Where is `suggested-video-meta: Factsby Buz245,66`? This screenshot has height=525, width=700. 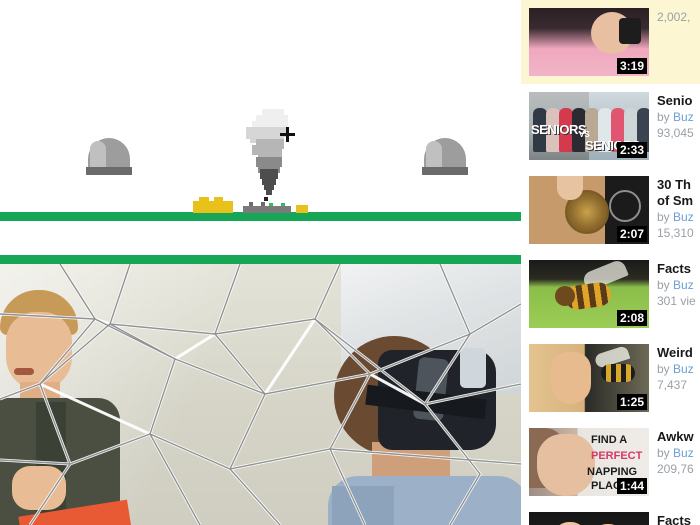
suggested-video-meta: Factsby Buz245,66 is located at coordinates (678, 518).